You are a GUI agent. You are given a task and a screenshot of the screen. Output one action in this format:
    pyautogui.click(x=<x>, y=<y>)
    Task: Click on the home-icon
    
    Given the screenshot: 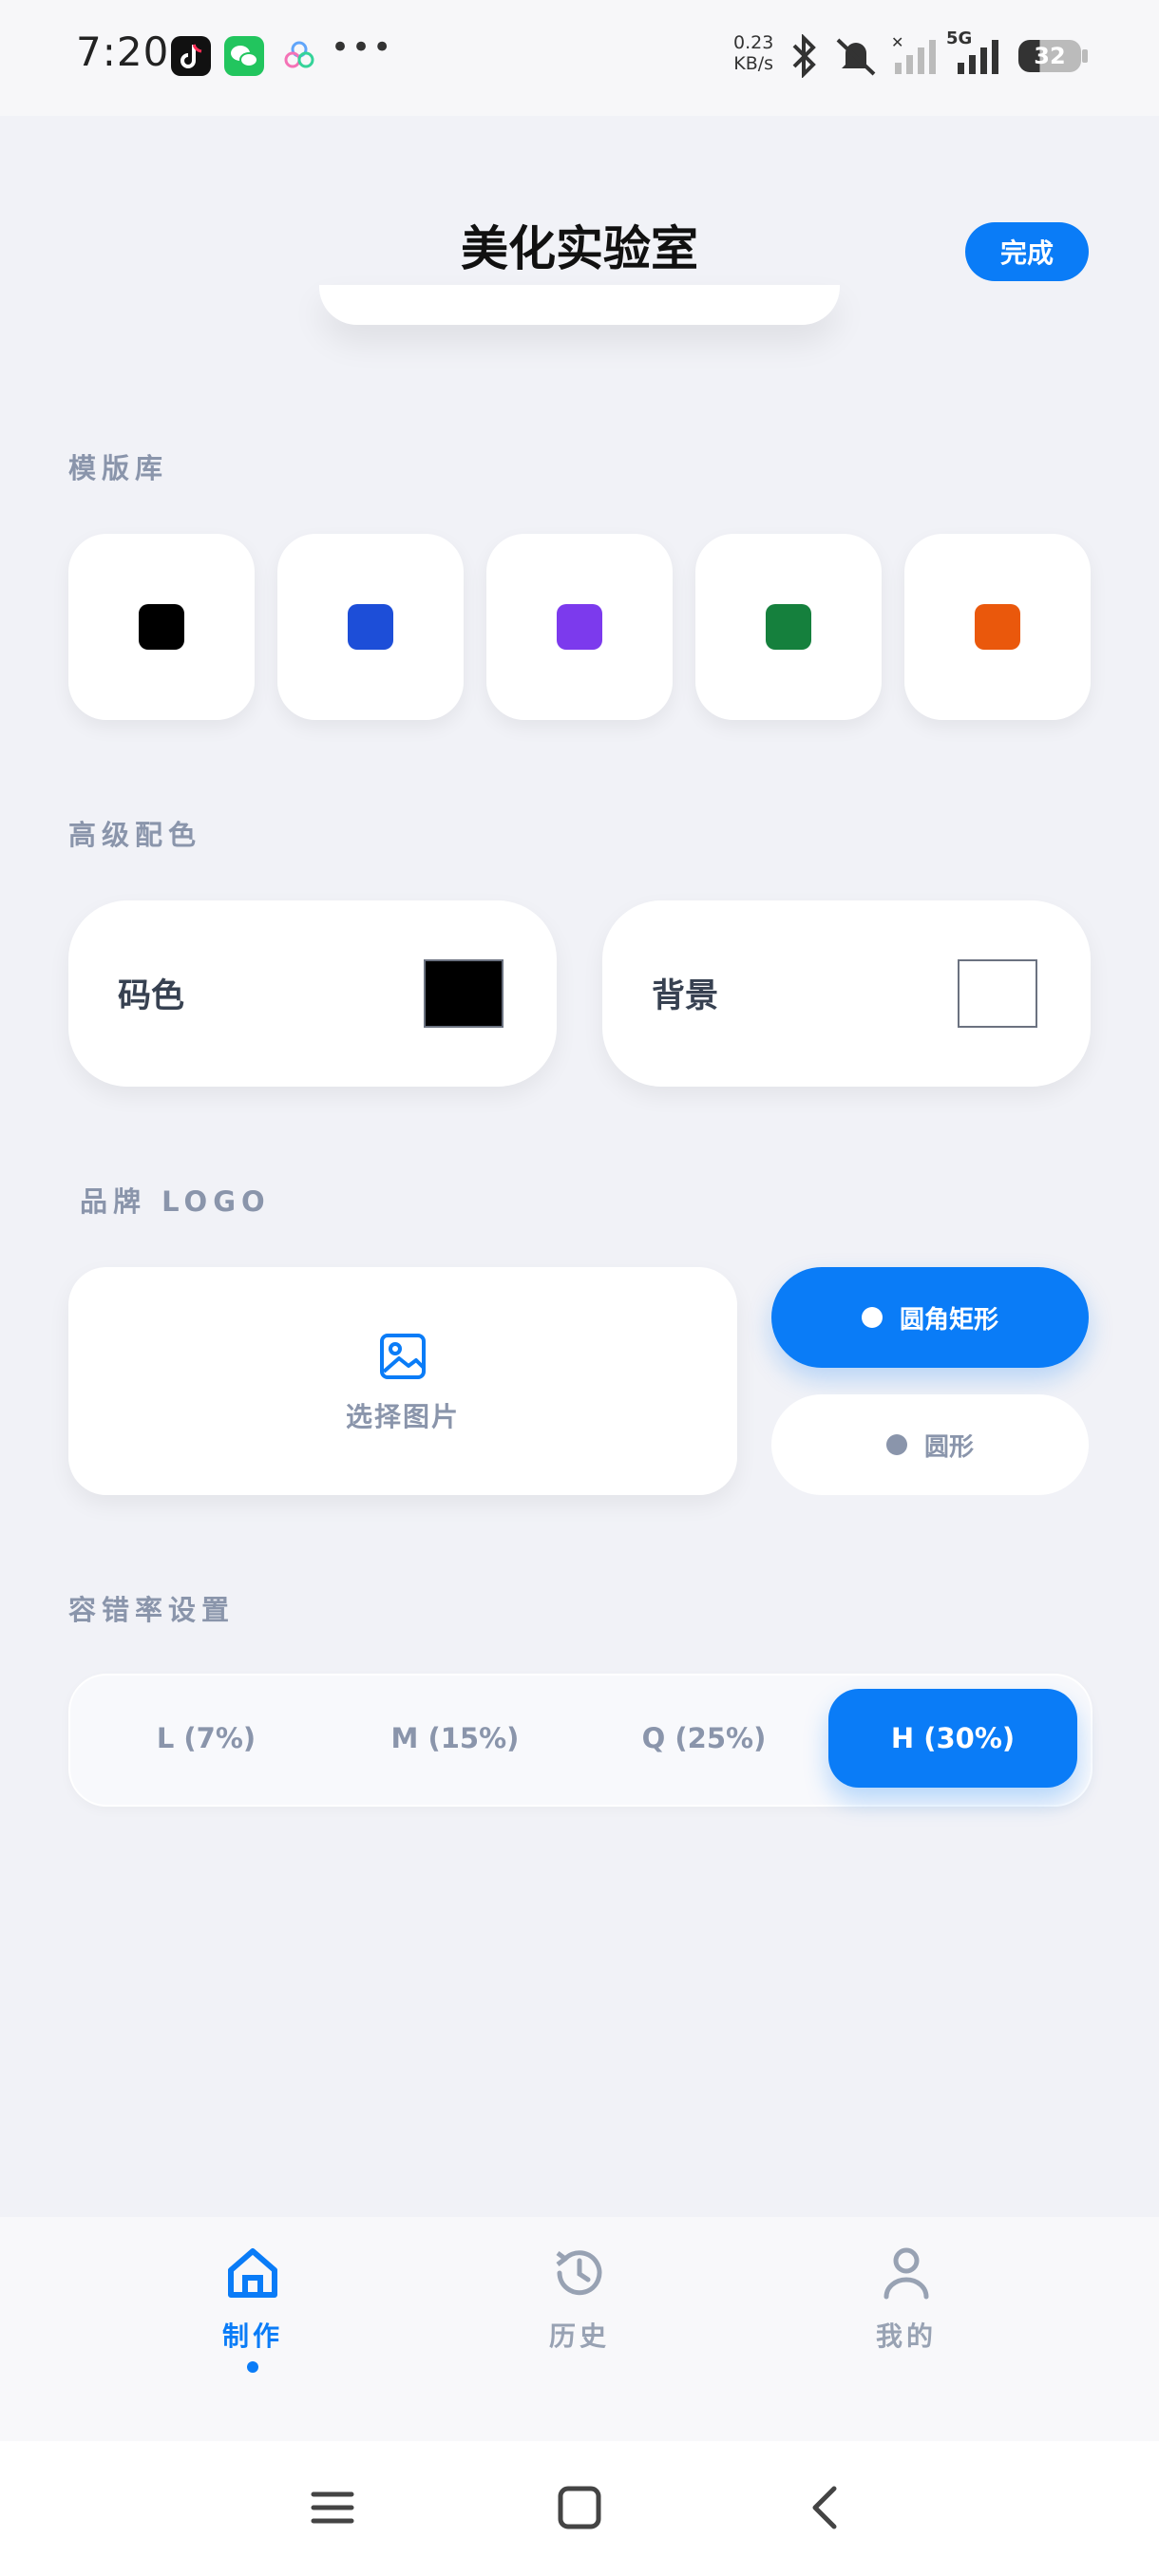 What is the action you would take?
    pyautogui.click(x=252, y=2273)
    